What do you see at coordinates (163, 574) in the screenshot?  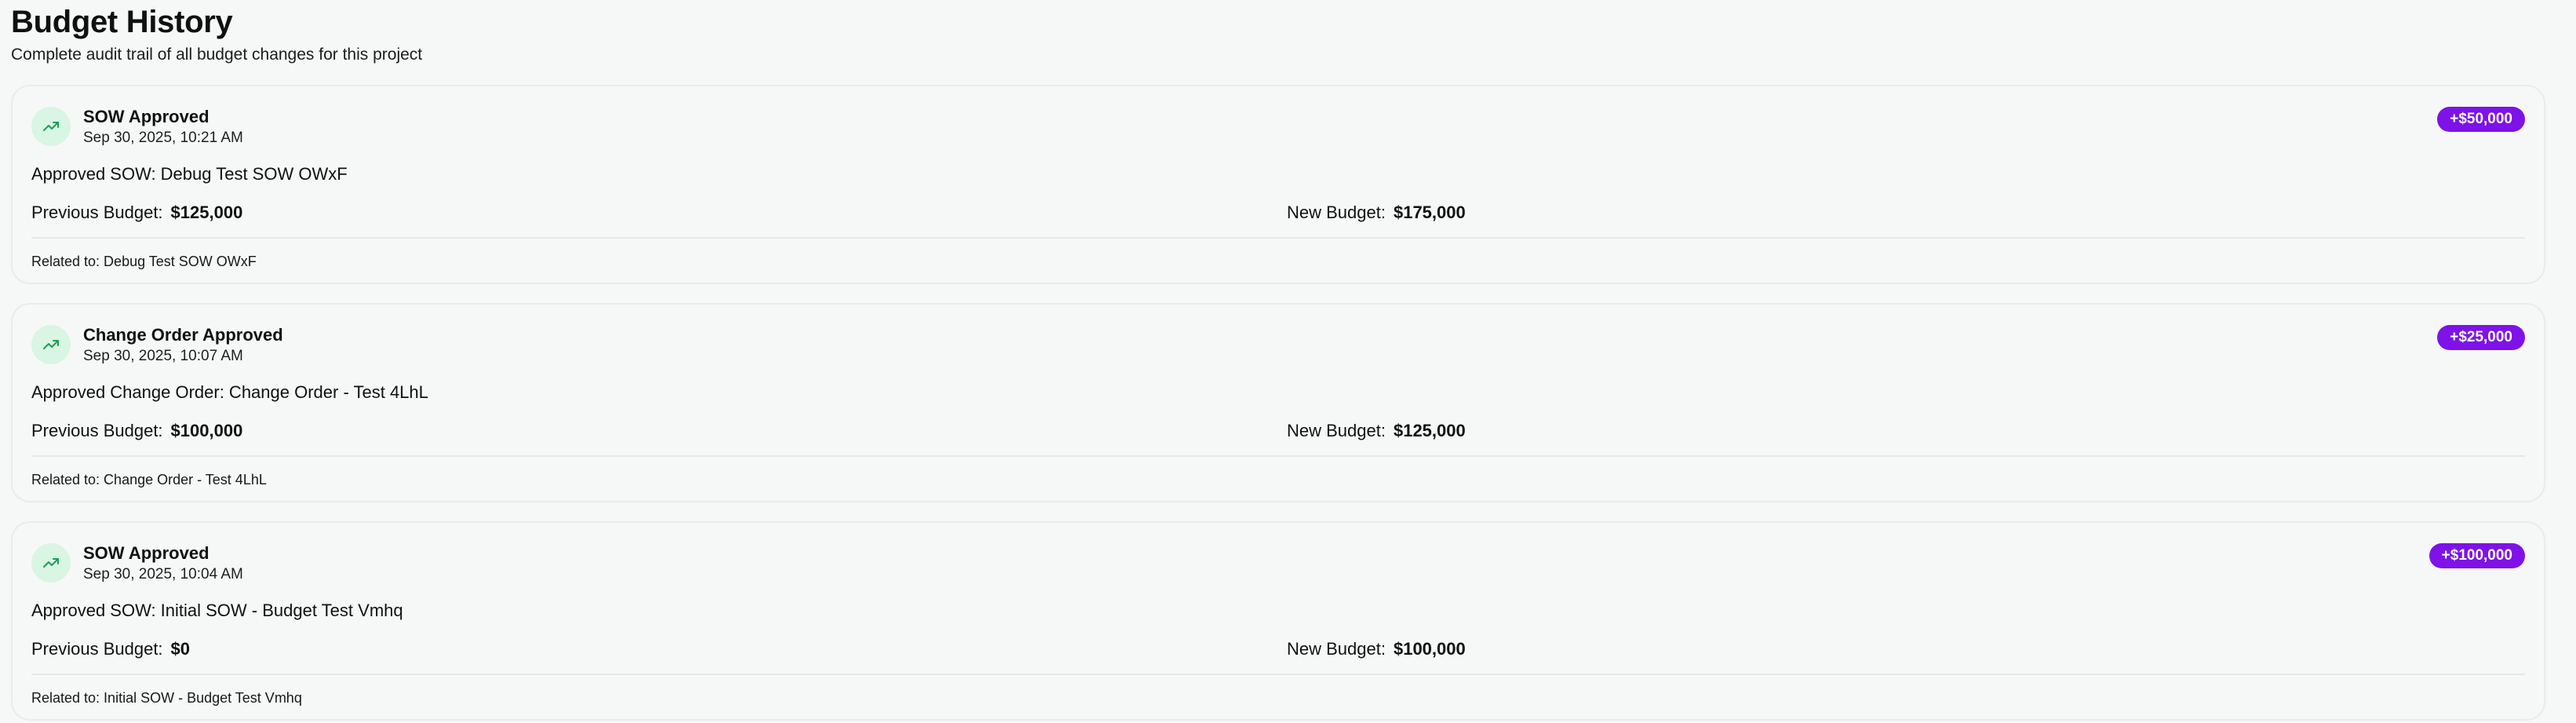 I see `event-timestamp: Sep 30, 2025, 10:04 AM` at bounding box center [163, 574].